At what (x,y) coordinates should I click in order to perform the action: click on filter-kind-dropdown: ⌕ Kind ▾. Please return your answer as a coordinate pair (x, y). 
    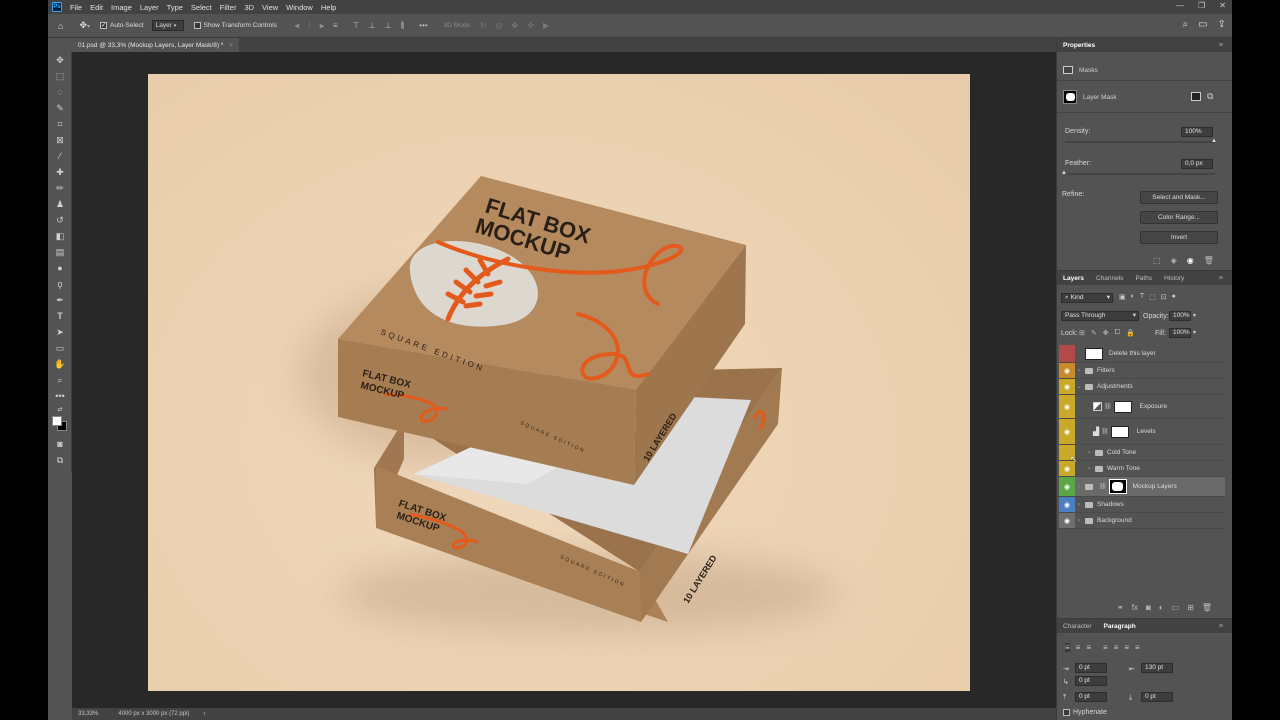
    Looking at the image, I should click on (1087, 298).